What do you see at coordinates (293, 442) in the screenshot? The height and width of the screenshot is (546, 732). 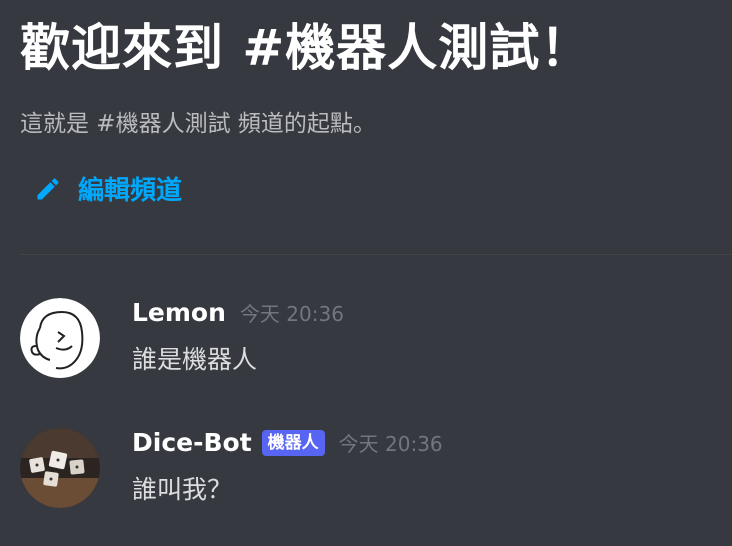 I see `bot-badge: 機器人` at bounding box center [293, 442].